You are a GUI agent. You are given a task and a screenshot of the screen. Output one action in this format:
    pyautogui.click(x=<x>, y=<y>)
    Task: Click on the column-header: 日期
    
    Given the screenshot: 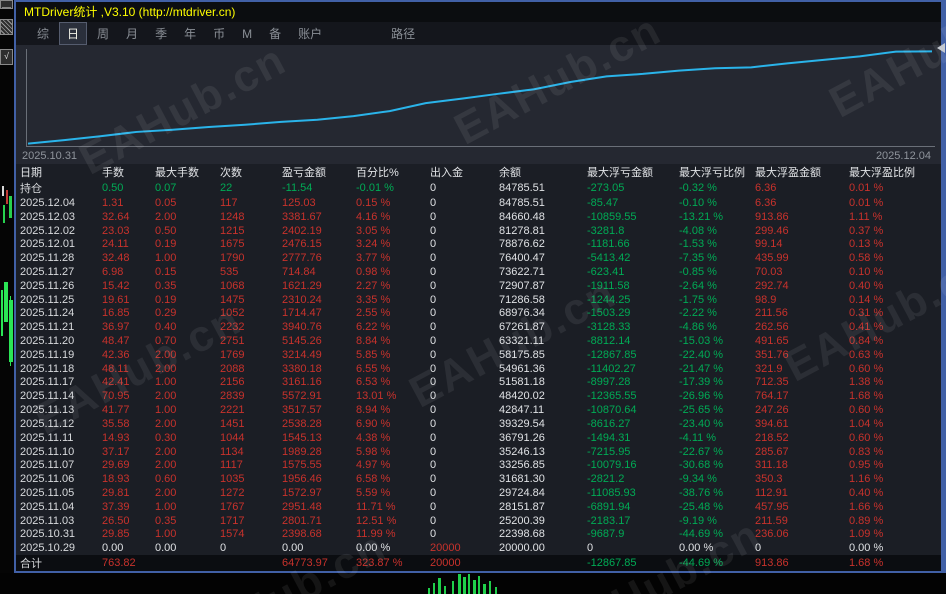 What is the action you would take?
    pyautogui.click(x=31, y=173)
    